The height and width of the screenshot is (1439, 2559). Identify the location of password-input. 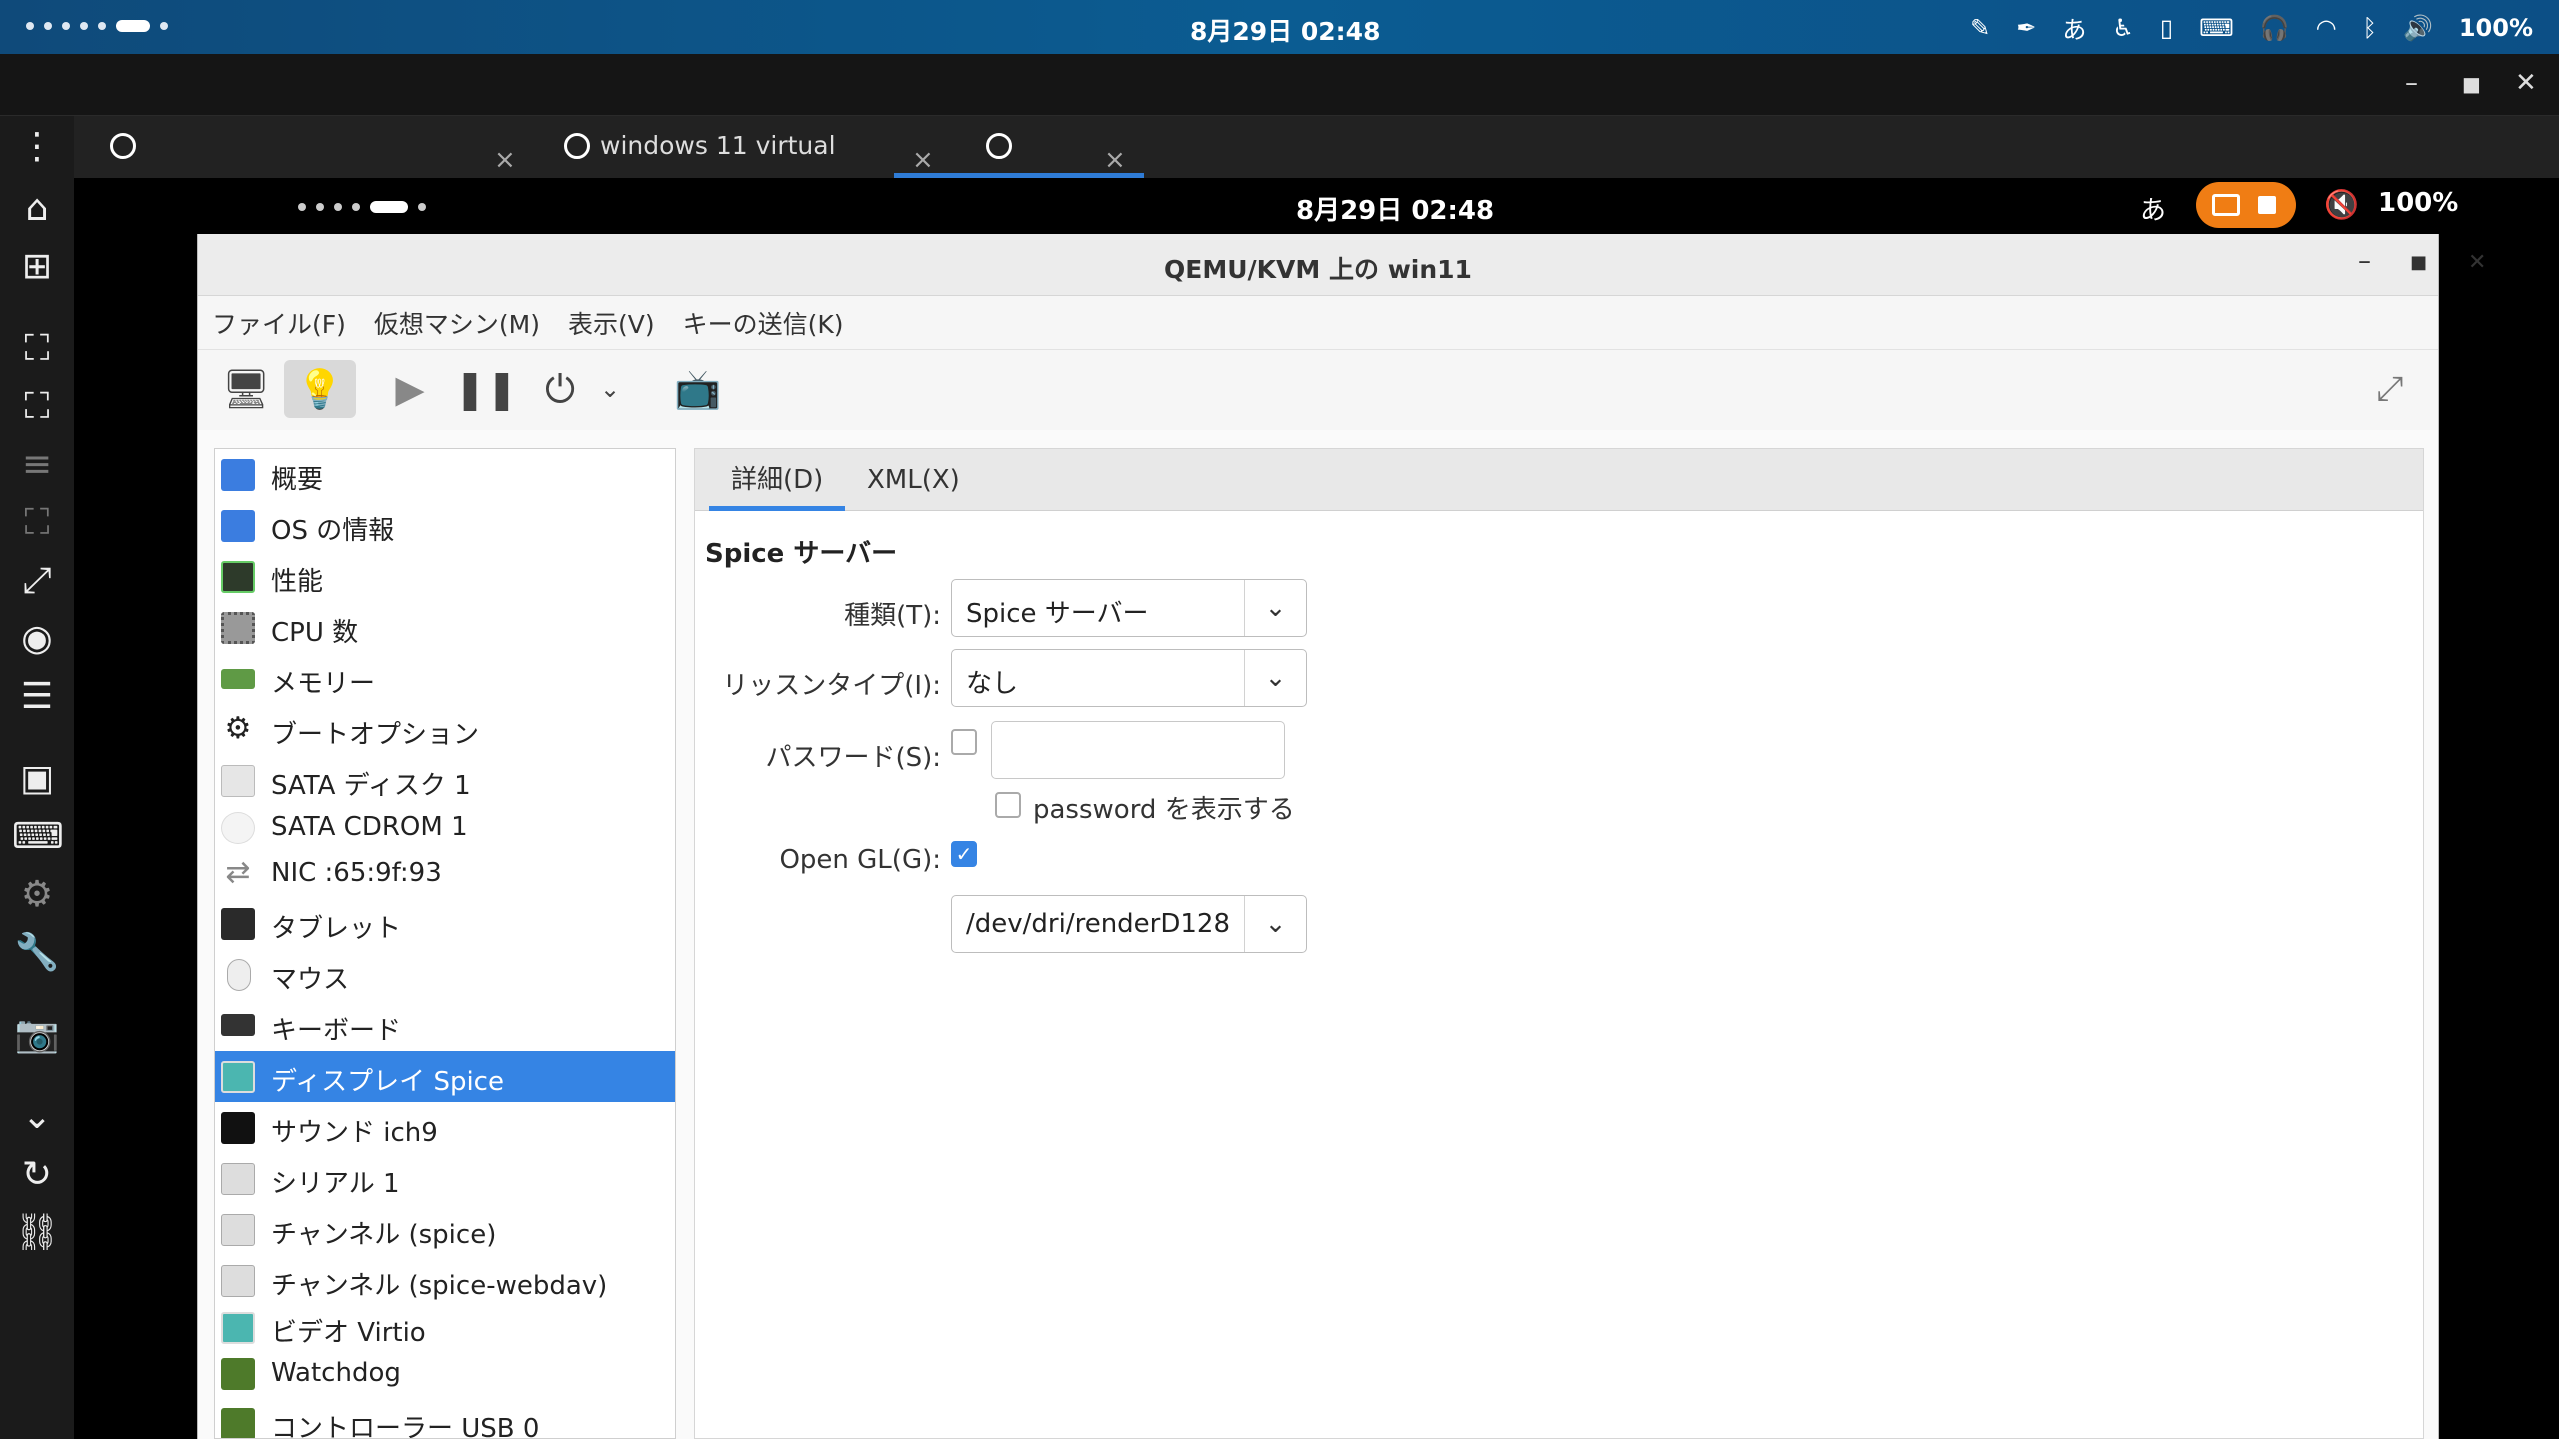
(1138, 750).